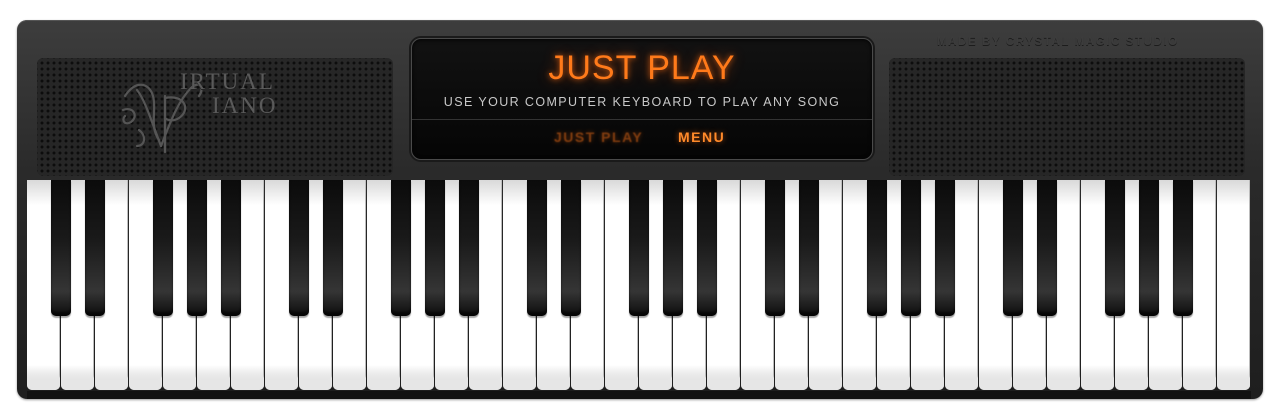 The image size is (1283, 420). Describe the element at coordinates (642, 68) in the screenshot. I see `display-title: JUST PLAY` at that location.